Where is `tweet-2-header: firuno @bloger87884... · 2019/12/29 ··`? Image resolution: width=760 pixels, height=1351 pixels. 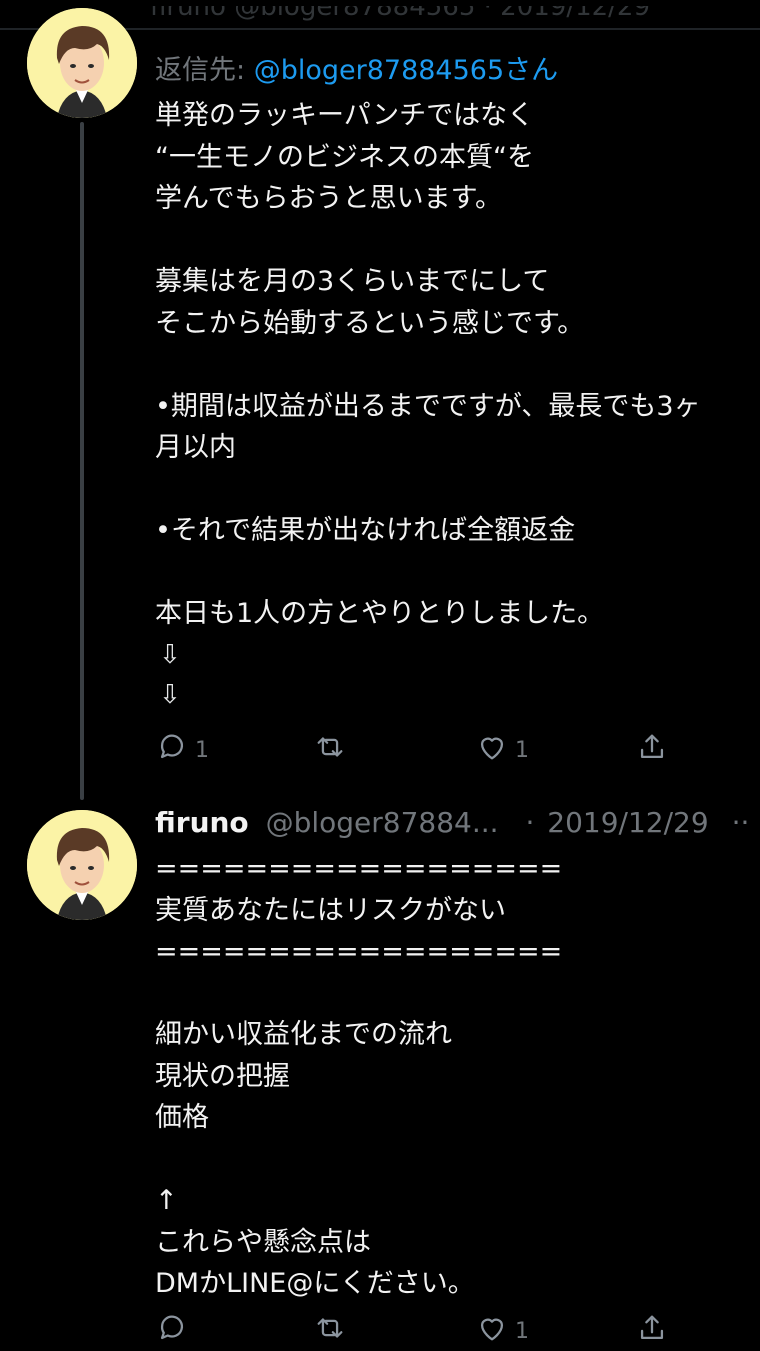 tweet-2-header: firuno @bloger87884... · 2019/12/29 ·· is located at coordinates (457, 826).